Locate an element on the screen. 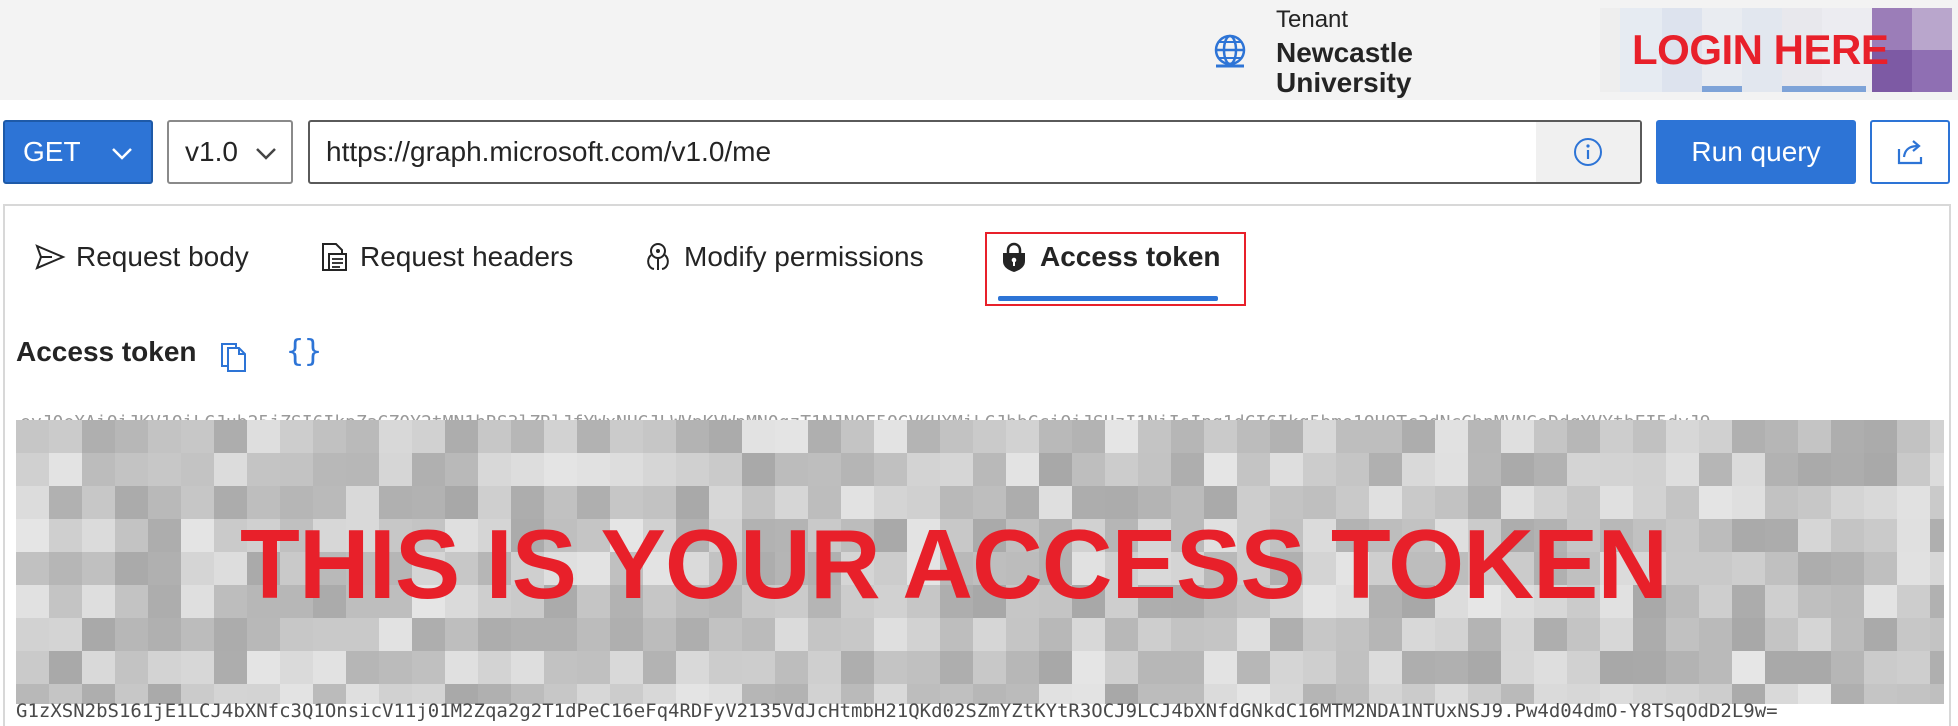  version-select: v1.0 is located at coordinates (230, 152).